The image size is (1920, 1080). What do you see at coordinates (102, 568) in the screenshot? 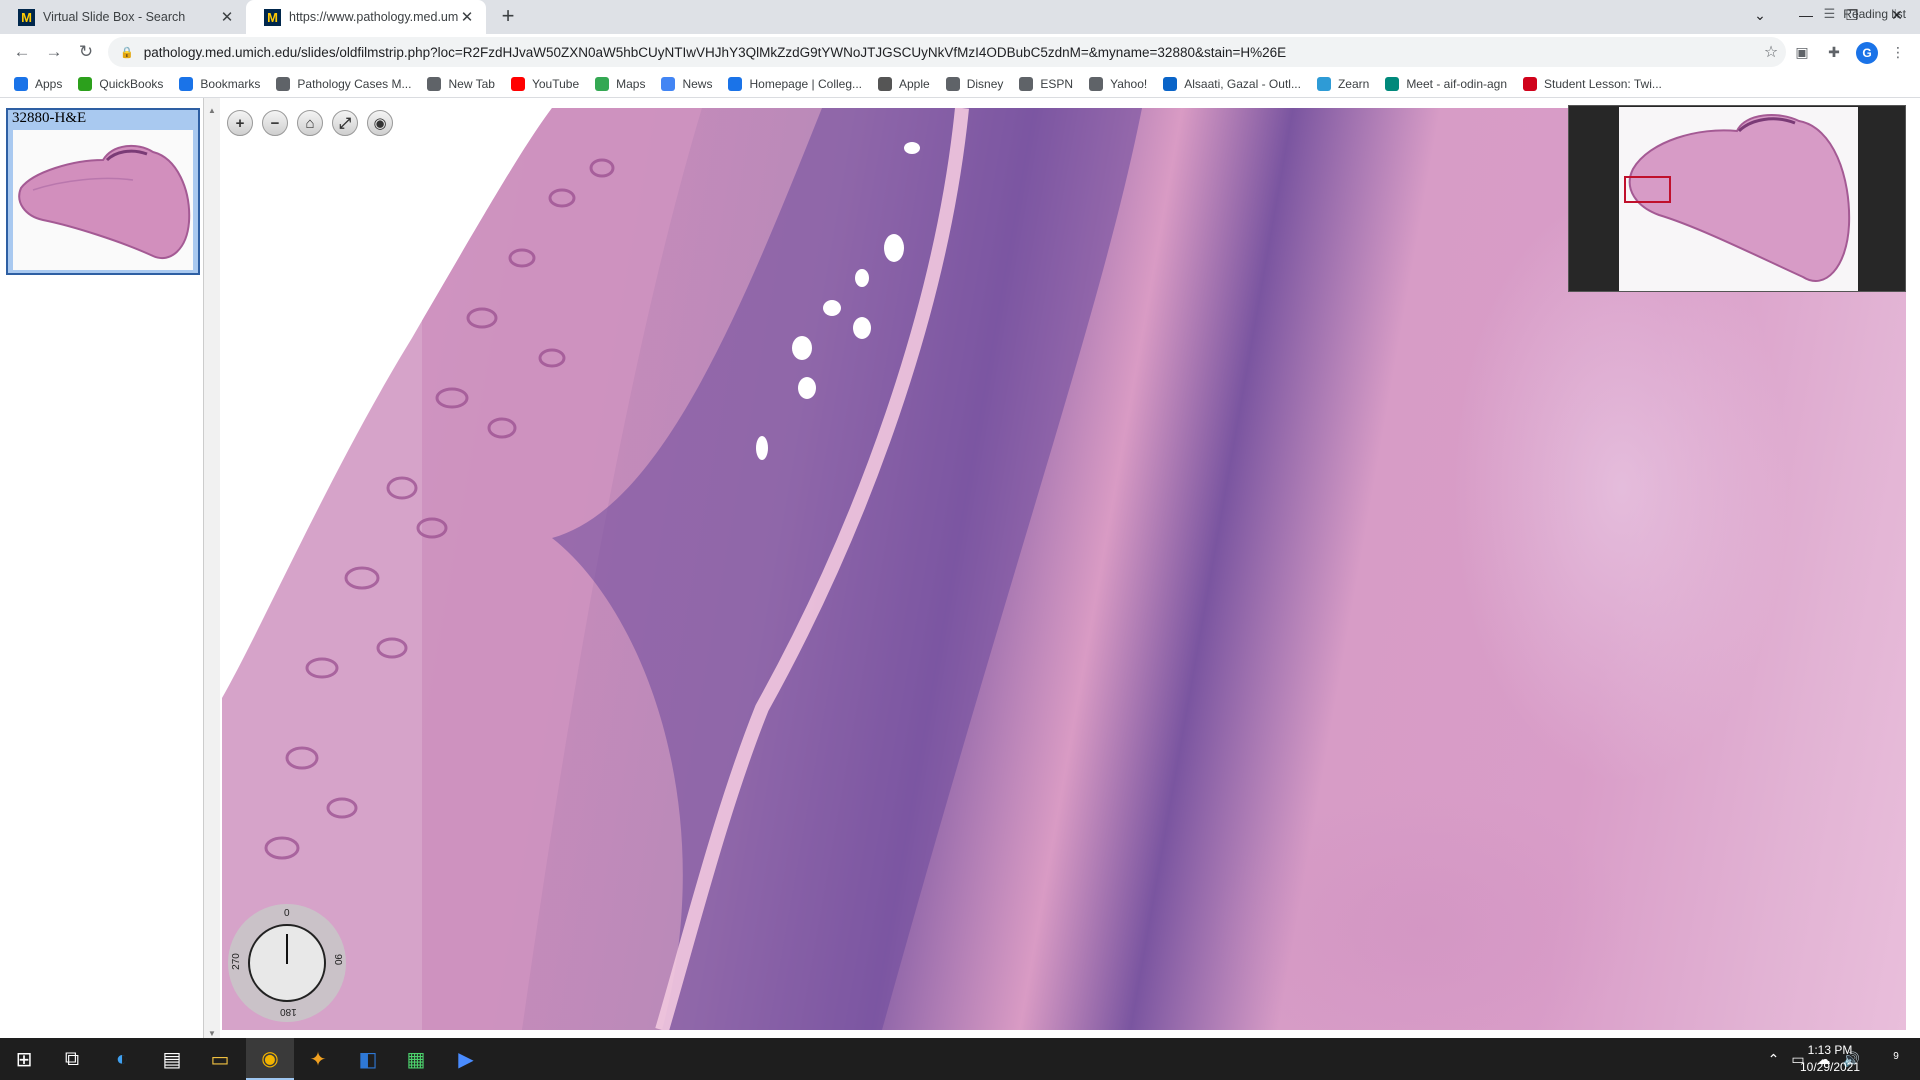
I see `slide-filmstrip: 32880-H&E` at bounding box center [102, 568].